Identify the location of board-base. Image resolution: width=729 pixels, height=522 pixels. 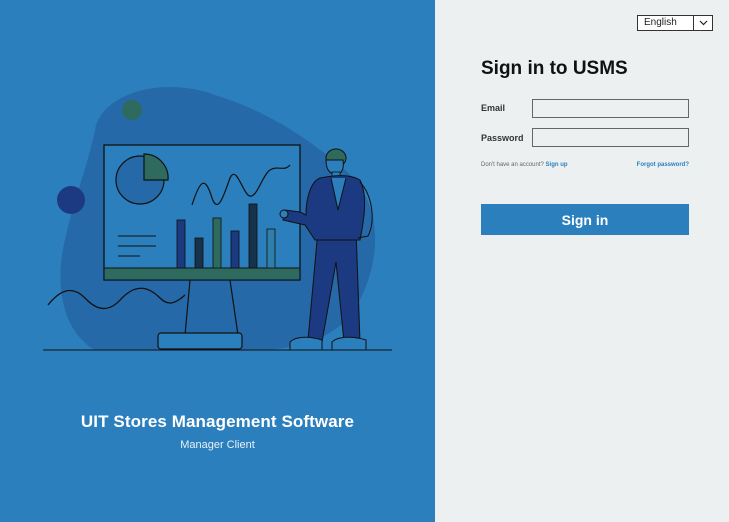
(200, 341).